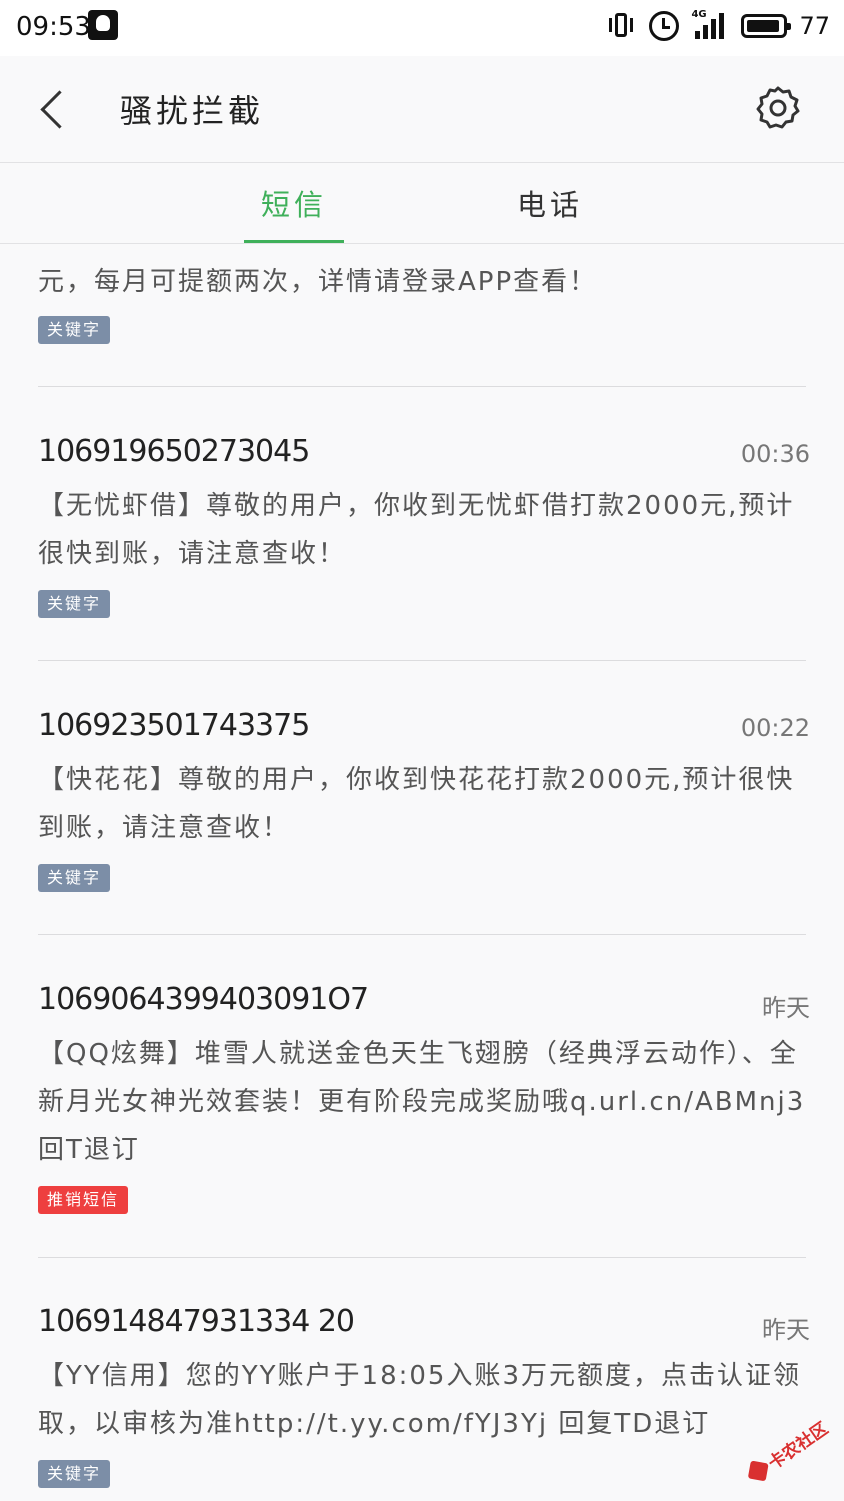  What do you see at coordinates (53, 27) in the screenshot?
I see `status-time: 09:53` at bounding box center [53, 27].